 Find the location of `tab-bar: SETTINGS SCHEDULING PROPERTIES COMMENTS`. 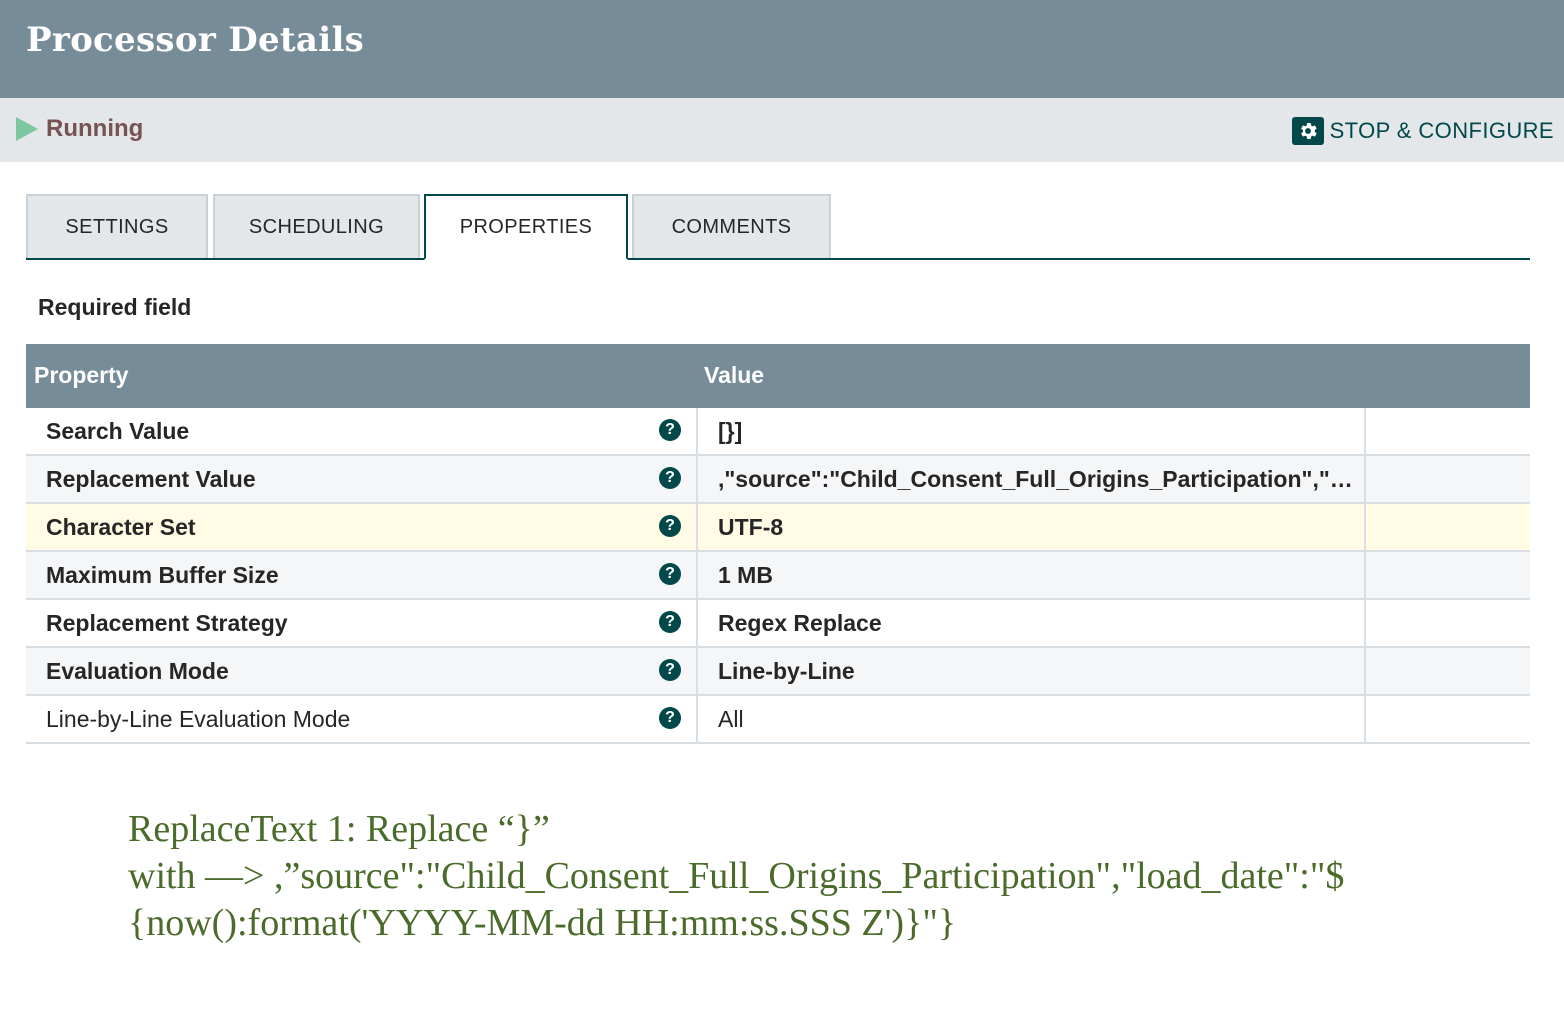

tab-bar: SETTINGS SCHEDULING PROPERTIES COMMENTS is located at coordinates (778, 227).